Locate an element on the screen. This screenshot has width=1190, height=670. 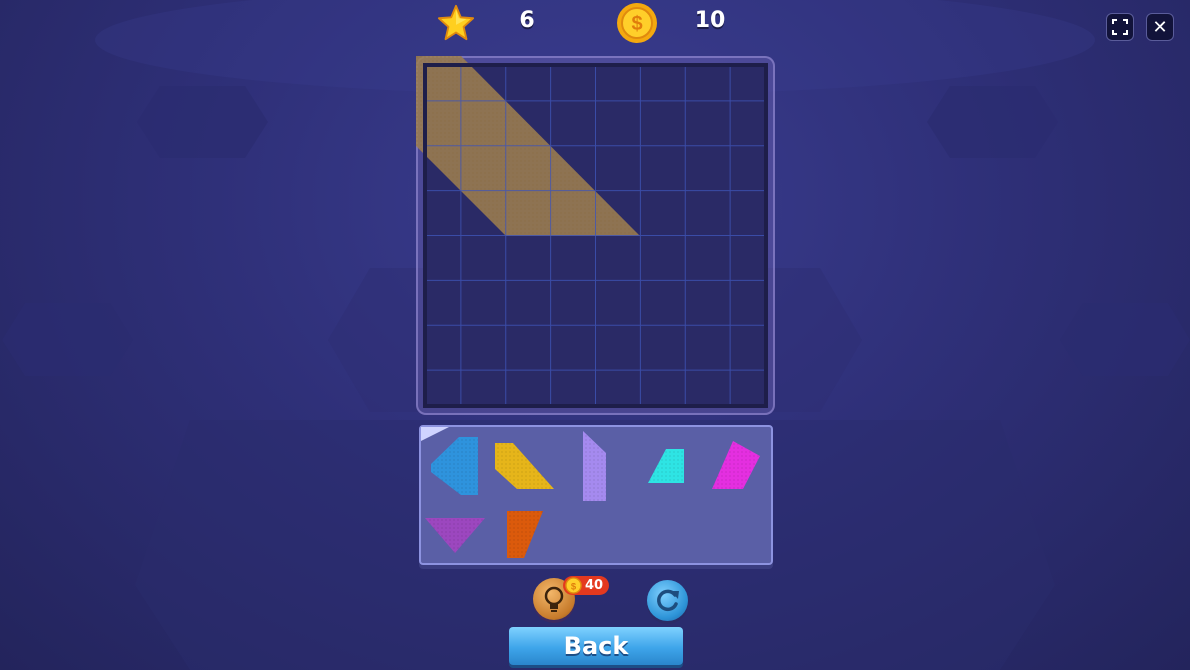
fullscreen-icon is located at coordinates (1120, 27).